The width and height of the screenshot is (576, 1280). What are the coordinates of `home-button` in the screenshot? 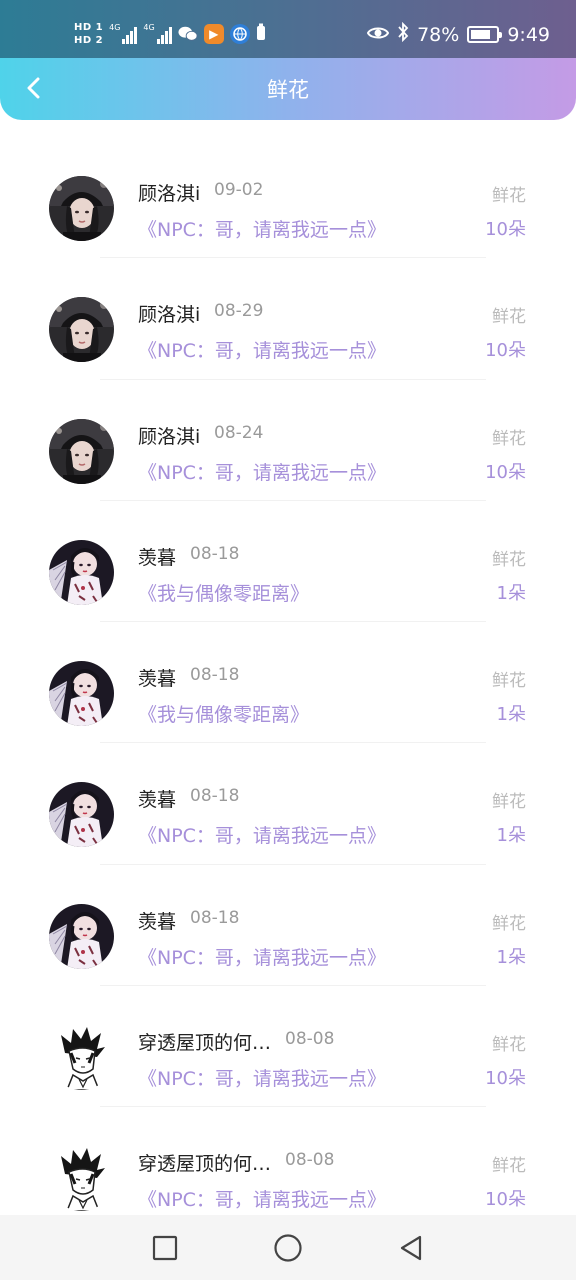 It's located at (288, 1248).